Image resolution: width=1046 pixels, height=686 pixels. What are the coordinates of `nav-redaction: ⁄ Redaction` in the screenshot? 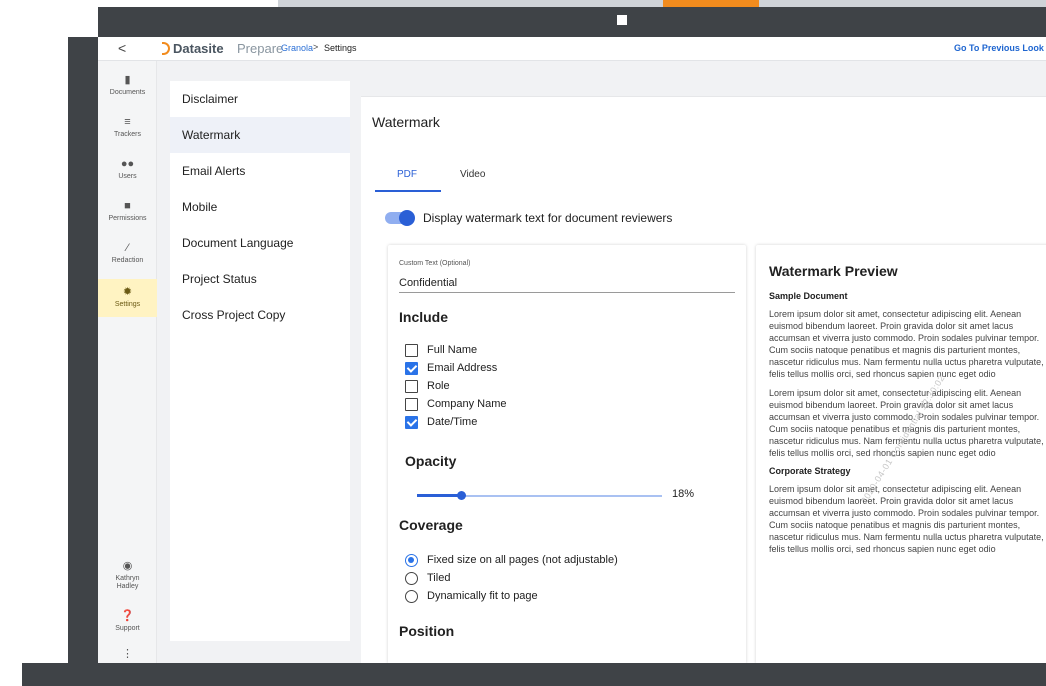 It's located at (127, 256).